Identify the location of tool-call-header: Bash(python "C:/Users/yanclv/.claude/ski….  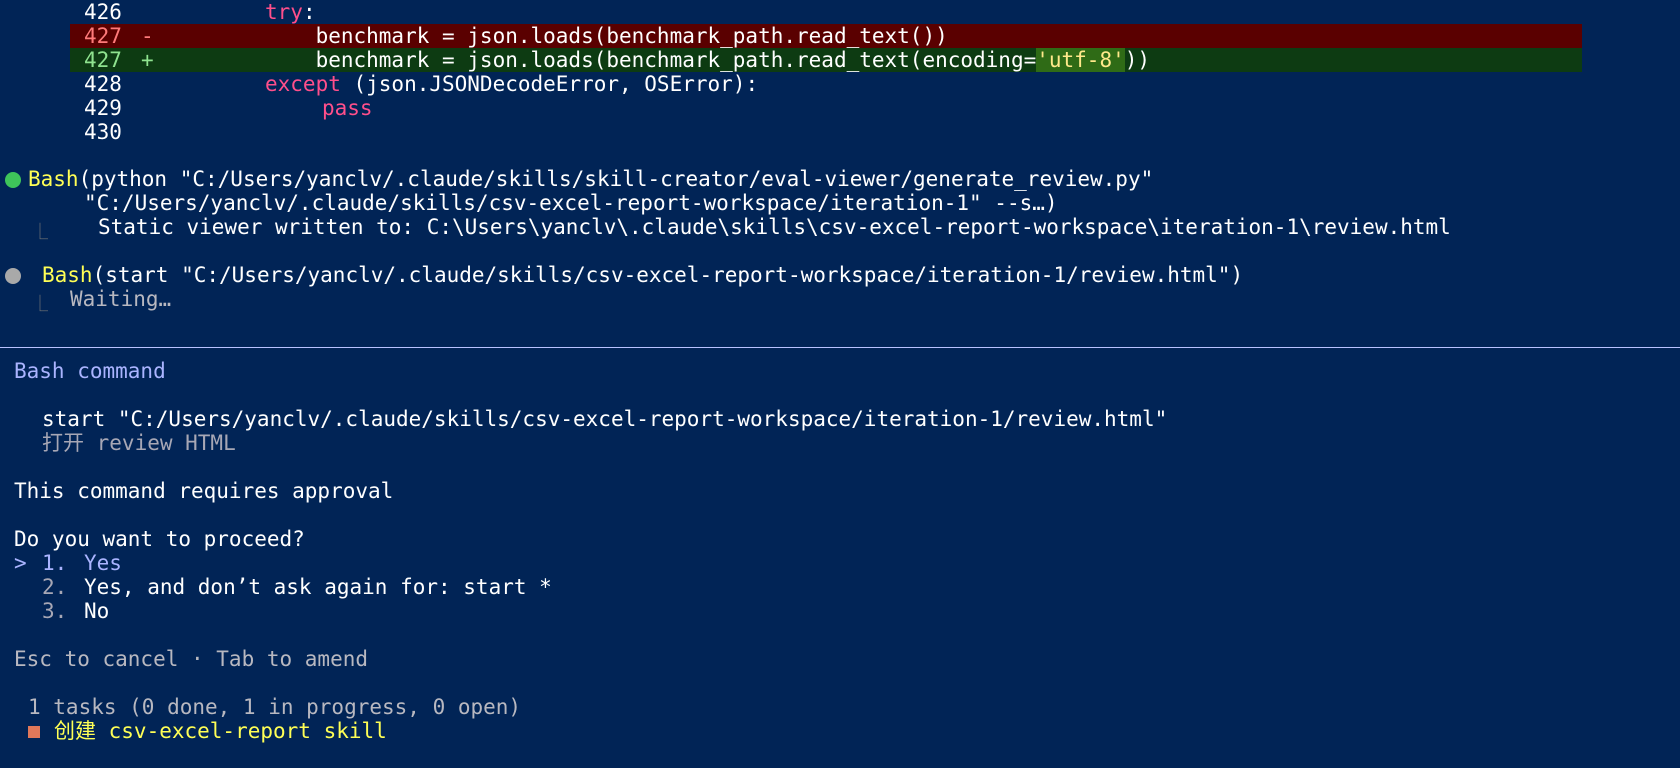
(590, 179).